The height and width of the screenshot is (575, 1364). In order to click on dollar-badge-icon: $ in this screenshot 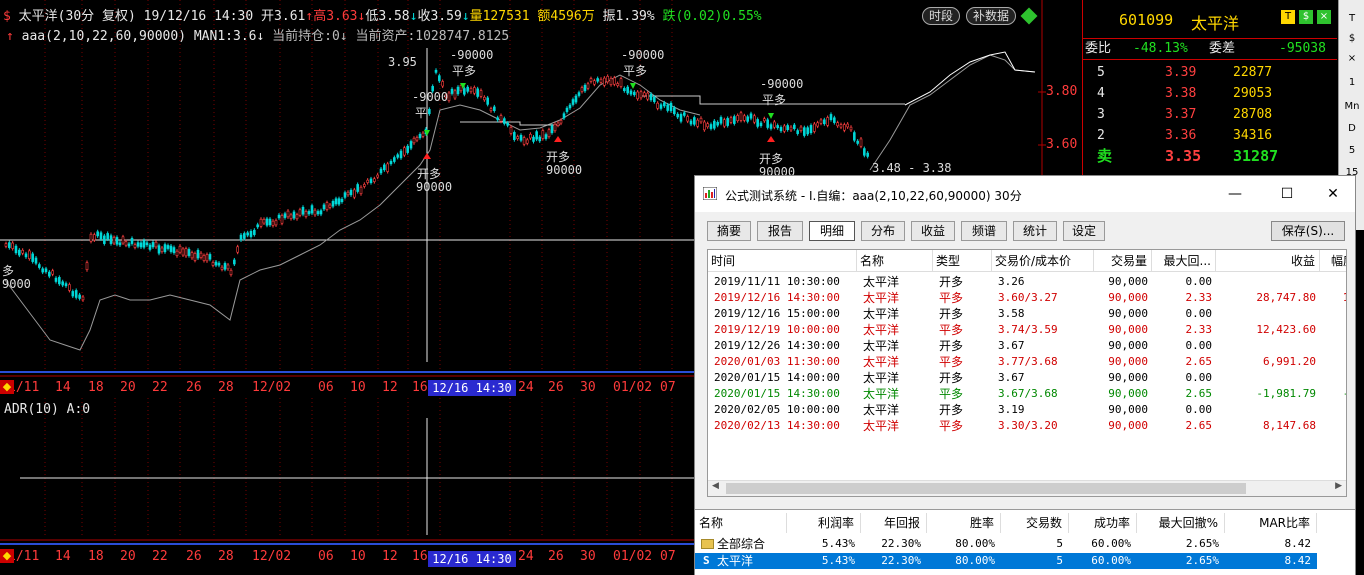, I will do `click(1306, 17)`.